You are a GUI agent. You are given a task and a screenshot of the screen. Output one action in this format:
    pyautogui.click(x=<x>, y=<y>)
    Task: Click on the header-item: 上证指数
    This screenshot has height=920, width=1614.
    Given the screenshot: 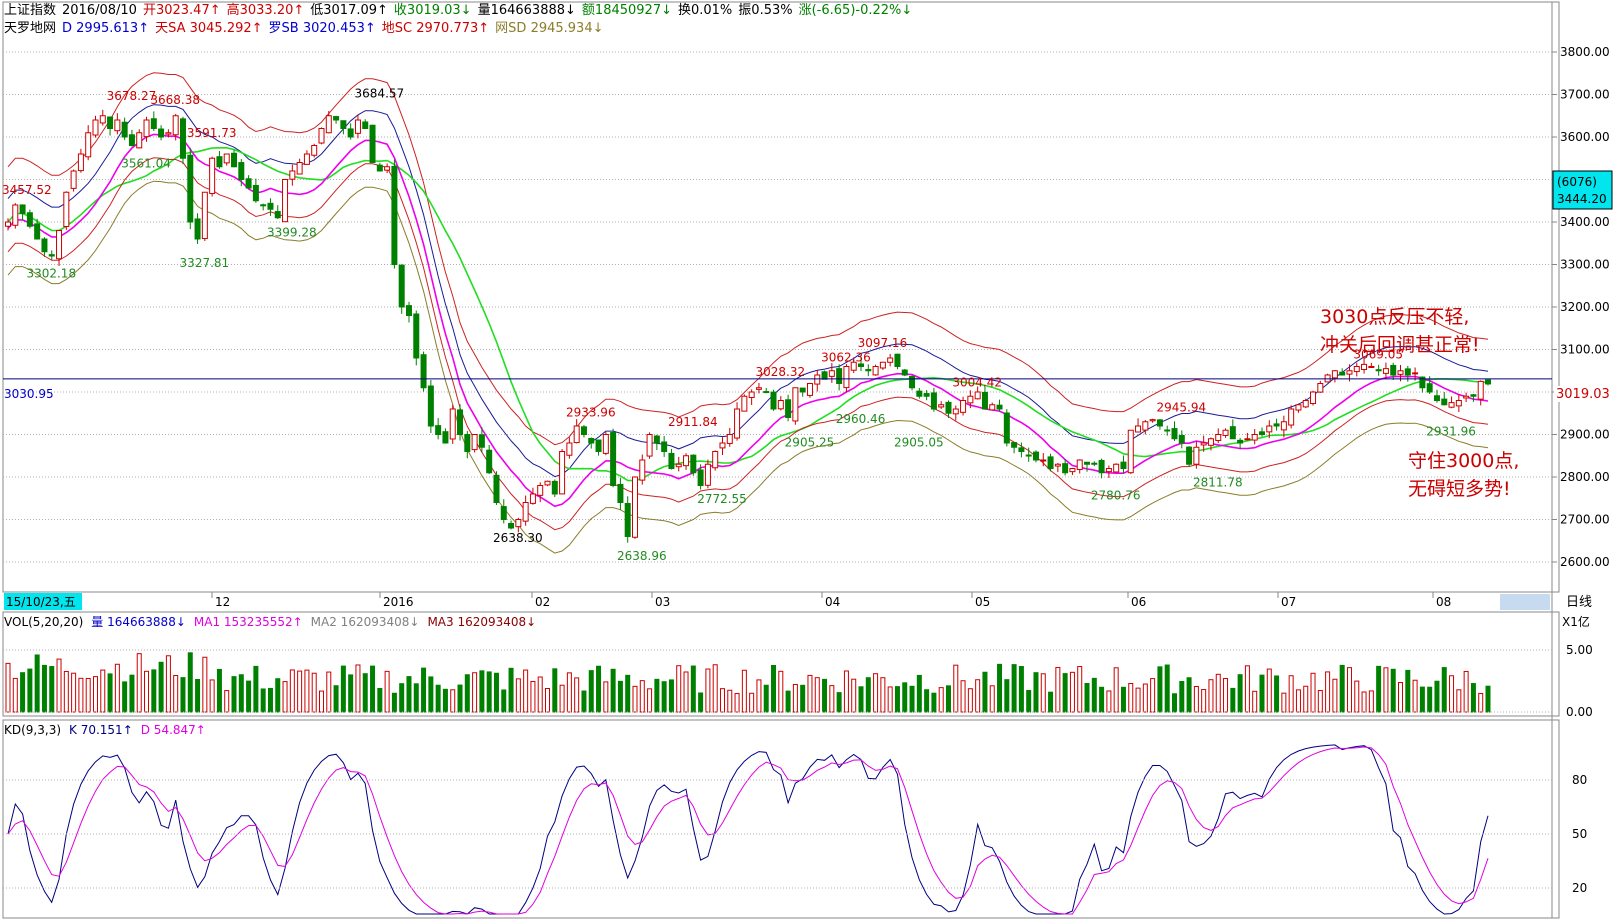 What is the action you would take?
    pyautogui.click(x=30, y=10)
    